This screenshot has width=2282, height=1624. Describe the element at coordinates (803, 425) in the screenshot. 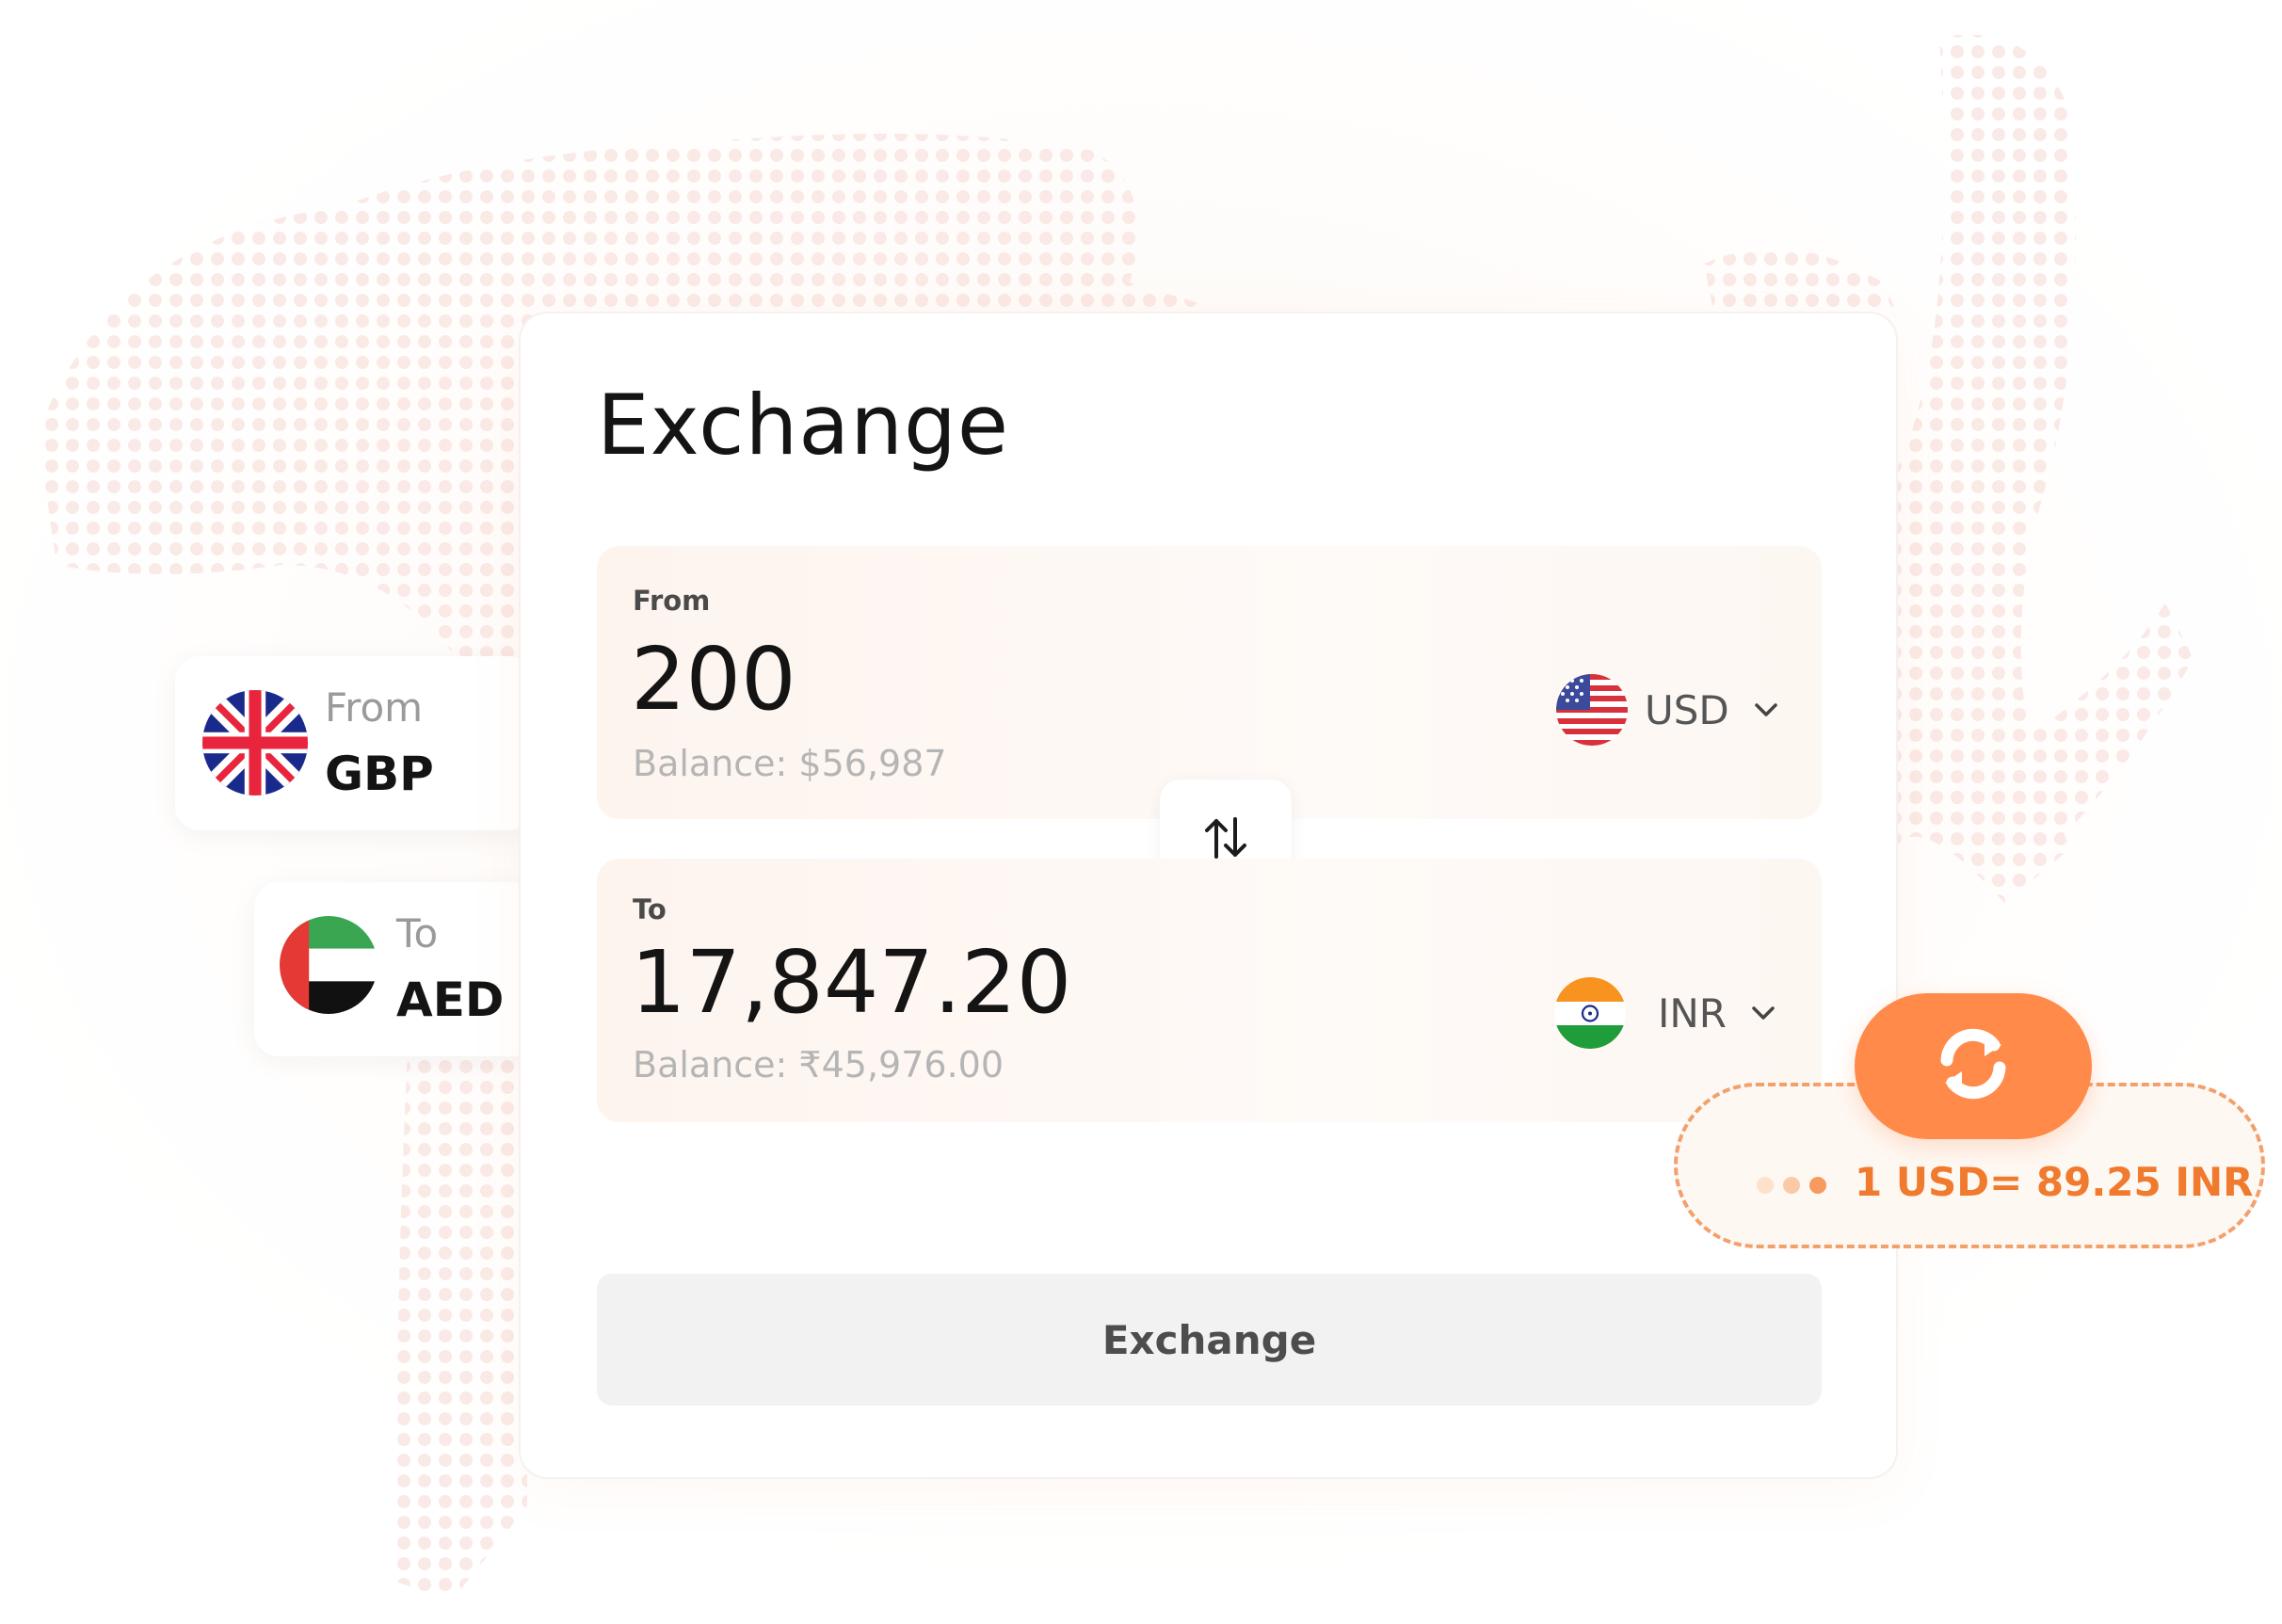

I see `page-title: Exchange` at that location.